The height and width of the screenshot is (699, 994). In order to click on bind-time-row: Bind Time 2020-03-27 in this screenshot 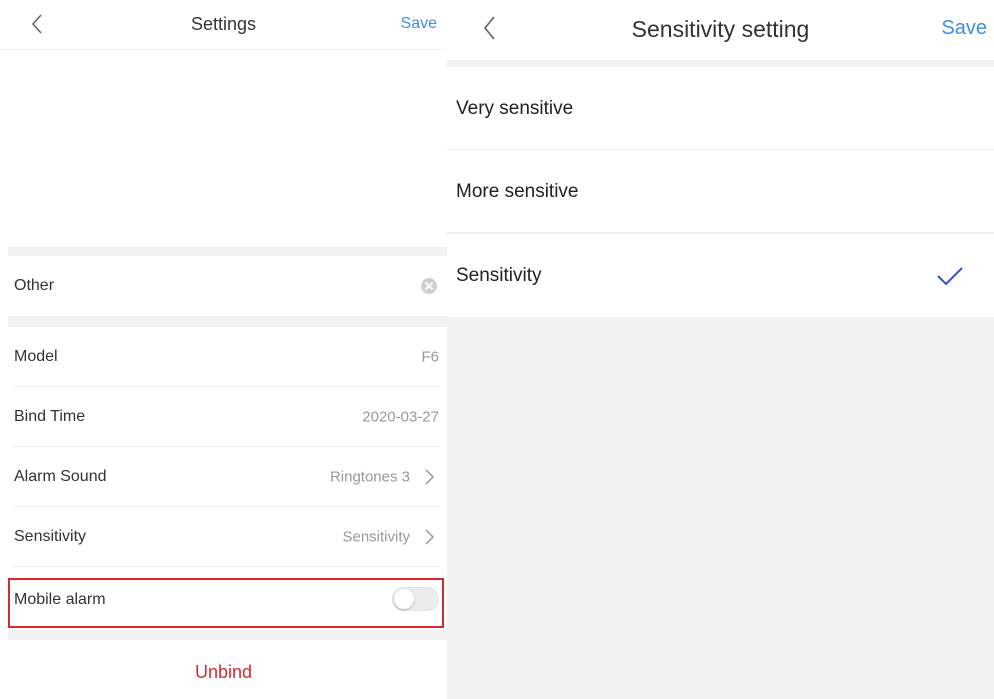, I will do `click(223, 417)`.